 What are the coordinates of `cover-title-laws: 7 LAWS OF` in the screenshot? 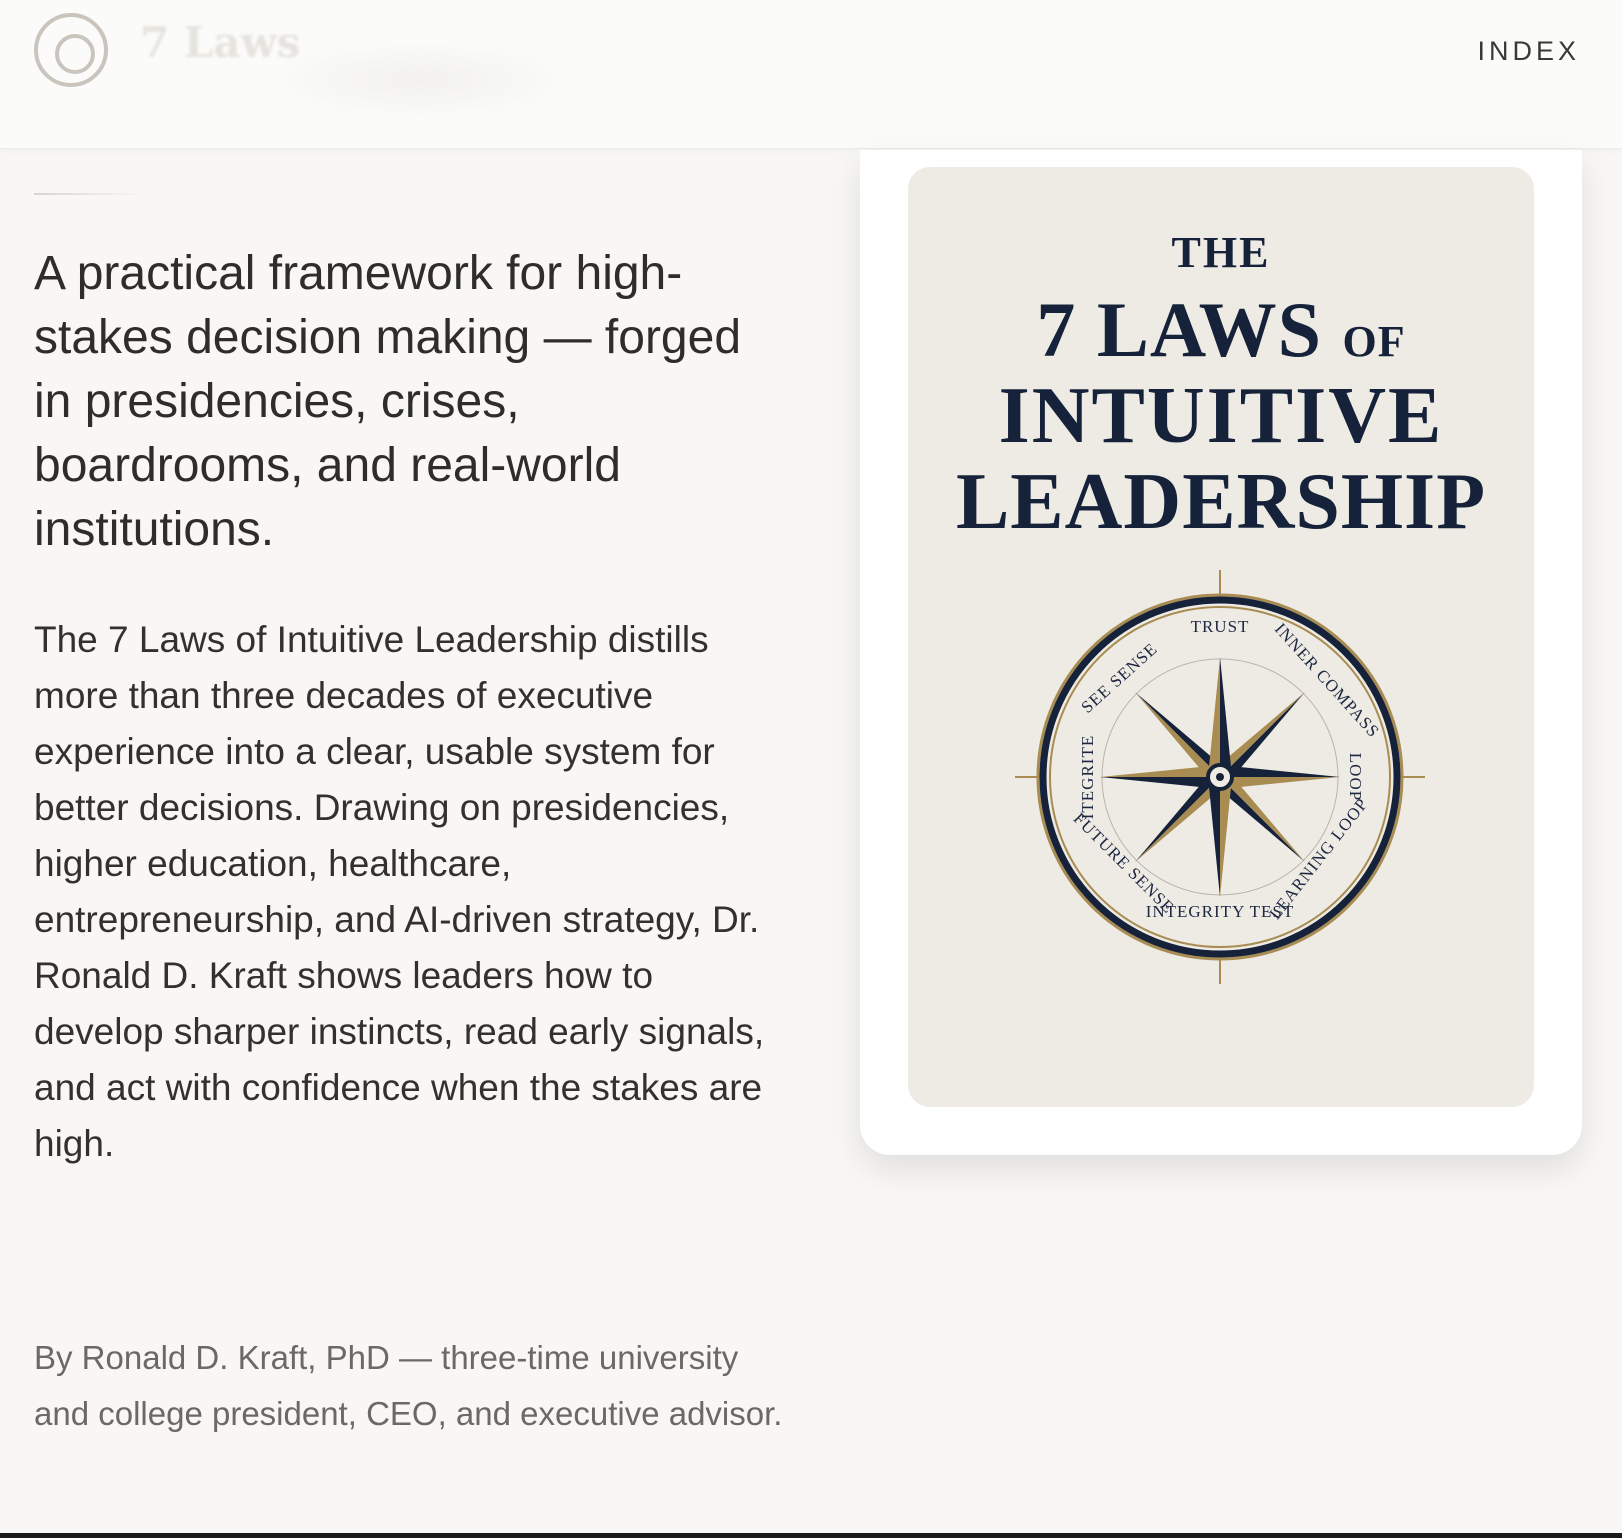 It's located at (1221, 330).